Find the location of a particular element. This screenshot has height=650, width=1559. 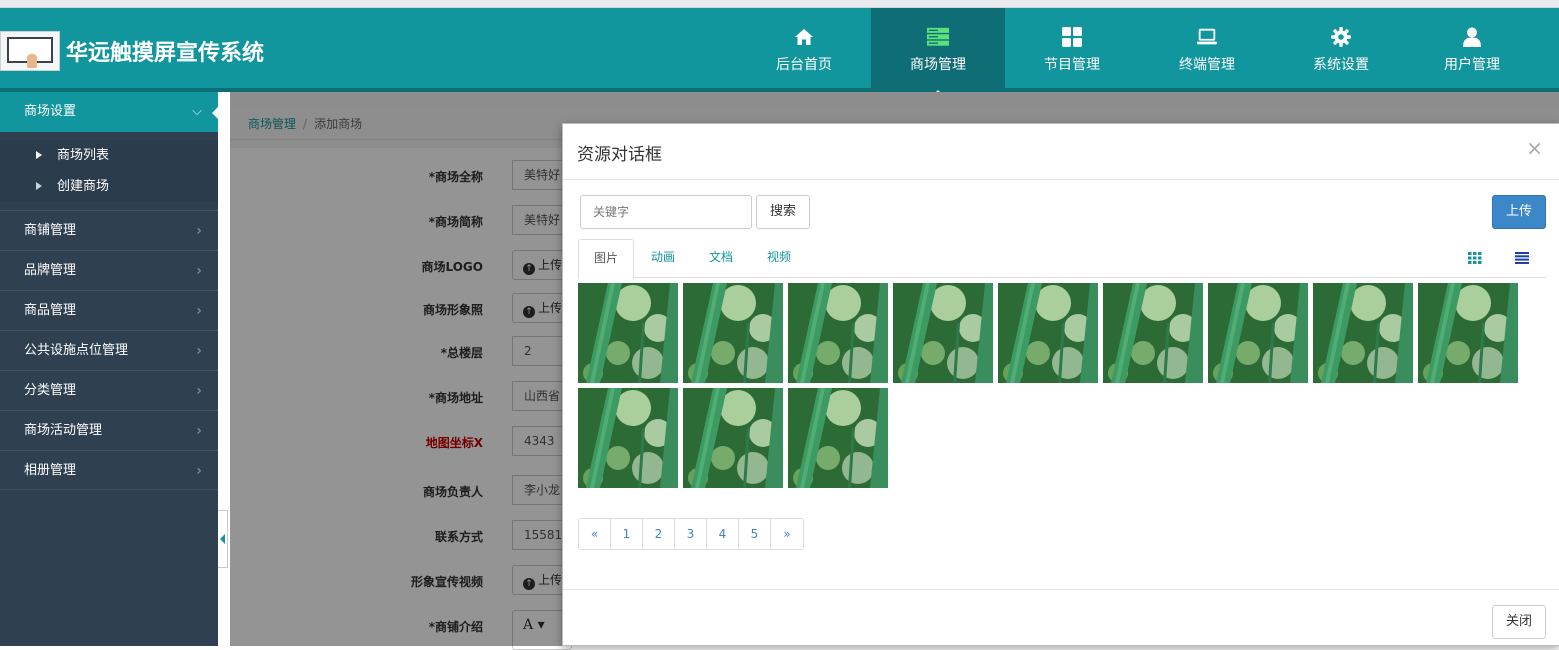

sidebar-subitem-mall-list: 商场列表 is located at coordinates (109, 155).